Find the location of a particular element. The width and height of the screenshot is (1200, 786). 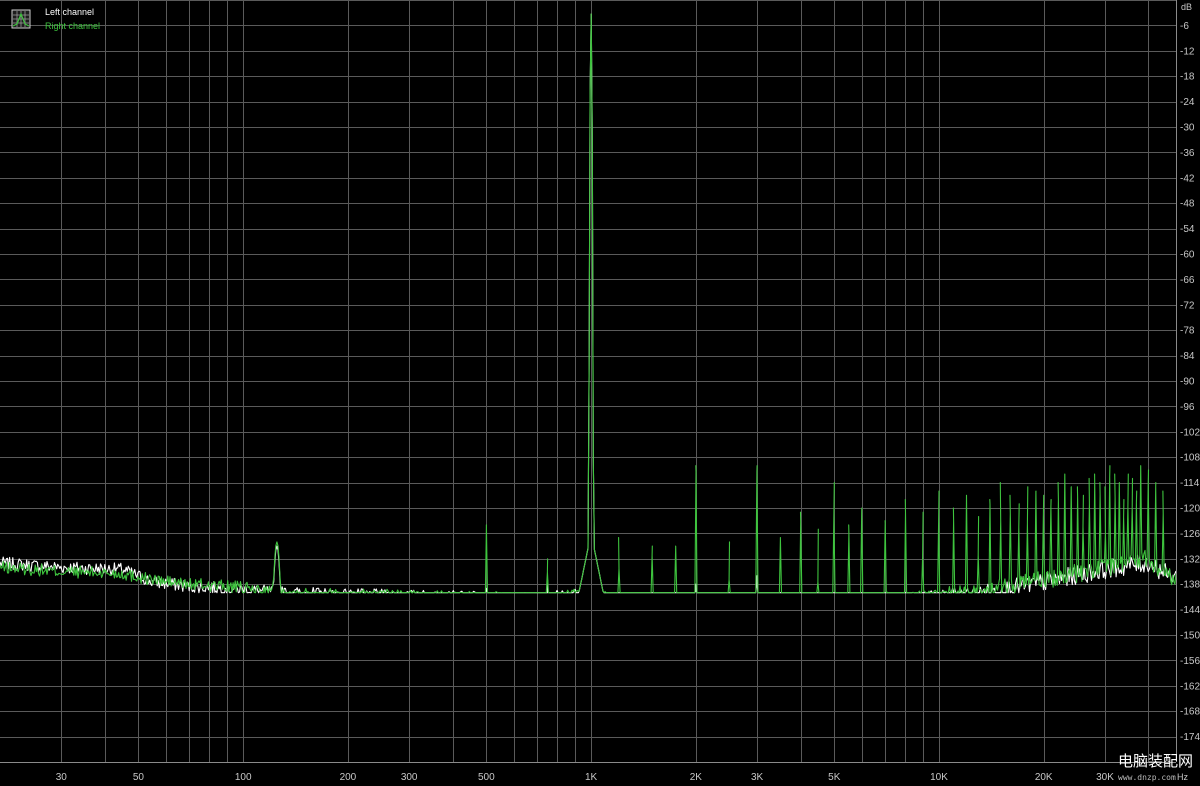

y-tick-label: -30 is located at coordinates (1187, 128).